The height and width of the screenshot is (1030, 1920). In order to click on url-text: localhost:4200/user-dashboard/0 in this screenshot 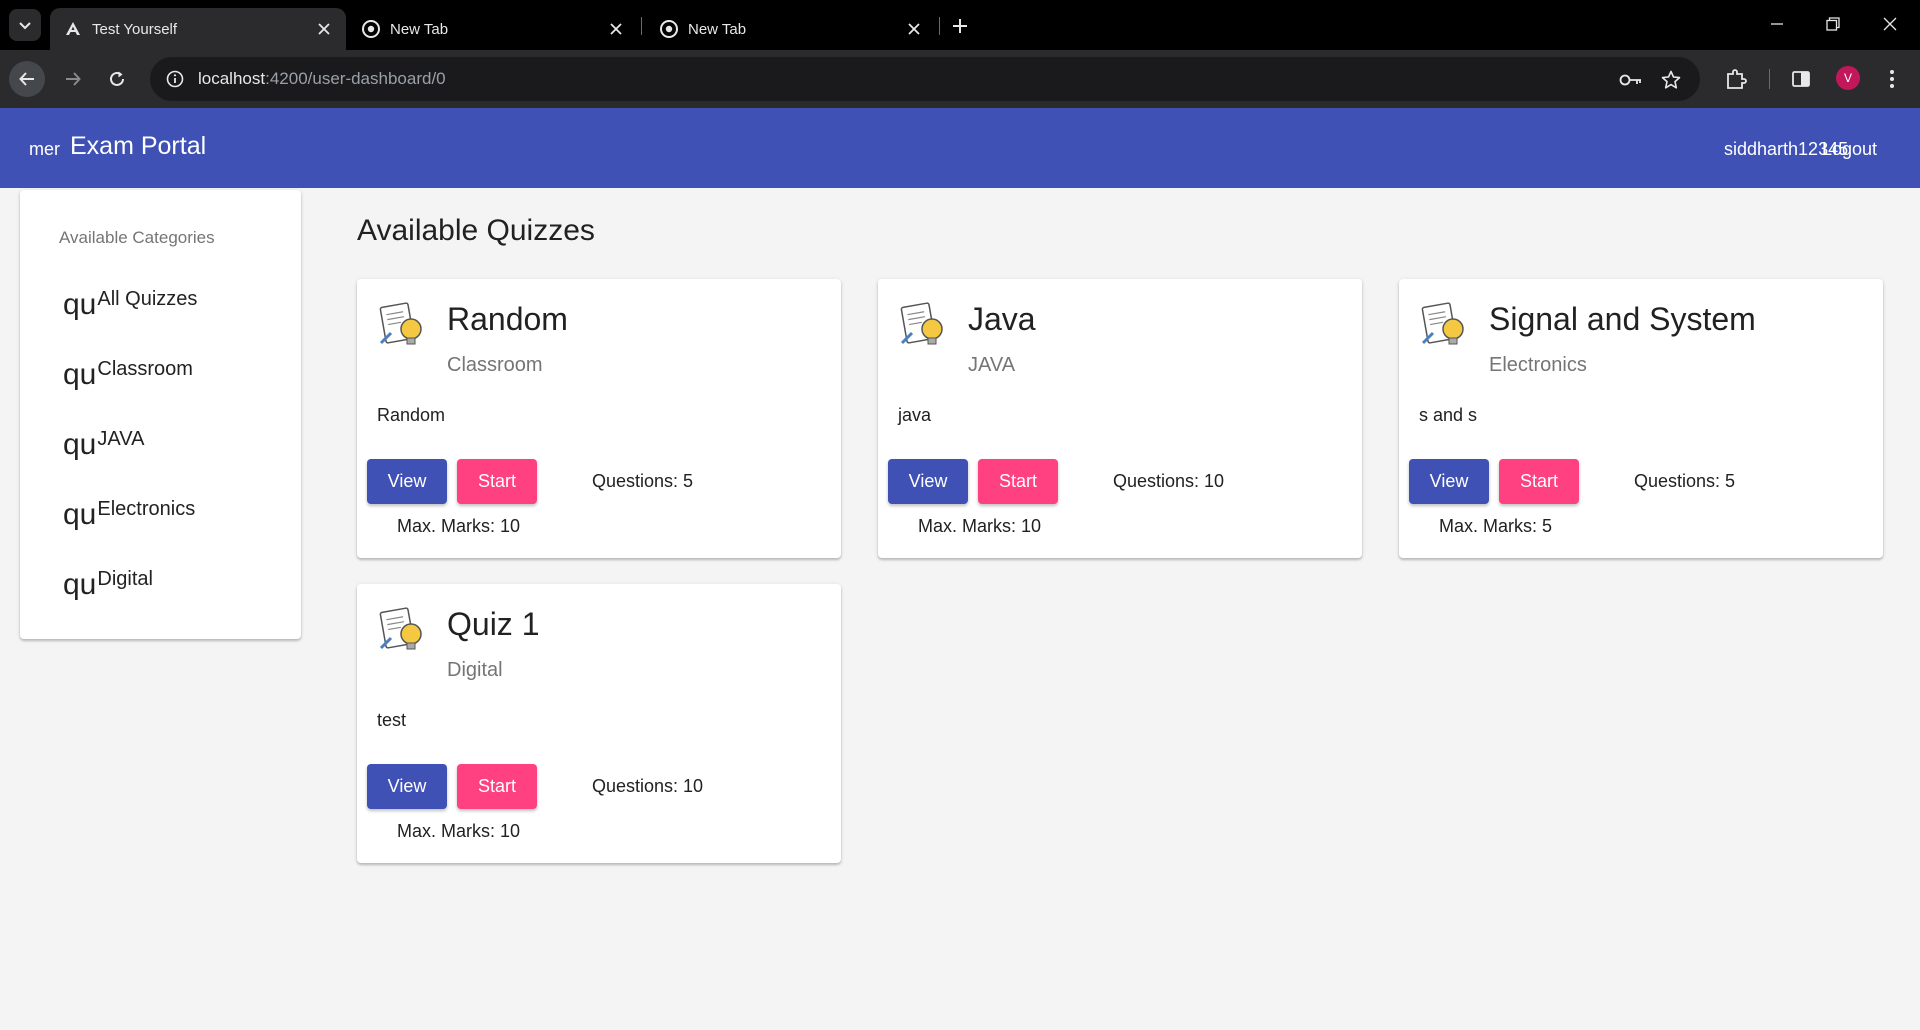, I will do `click(322, 79)`.